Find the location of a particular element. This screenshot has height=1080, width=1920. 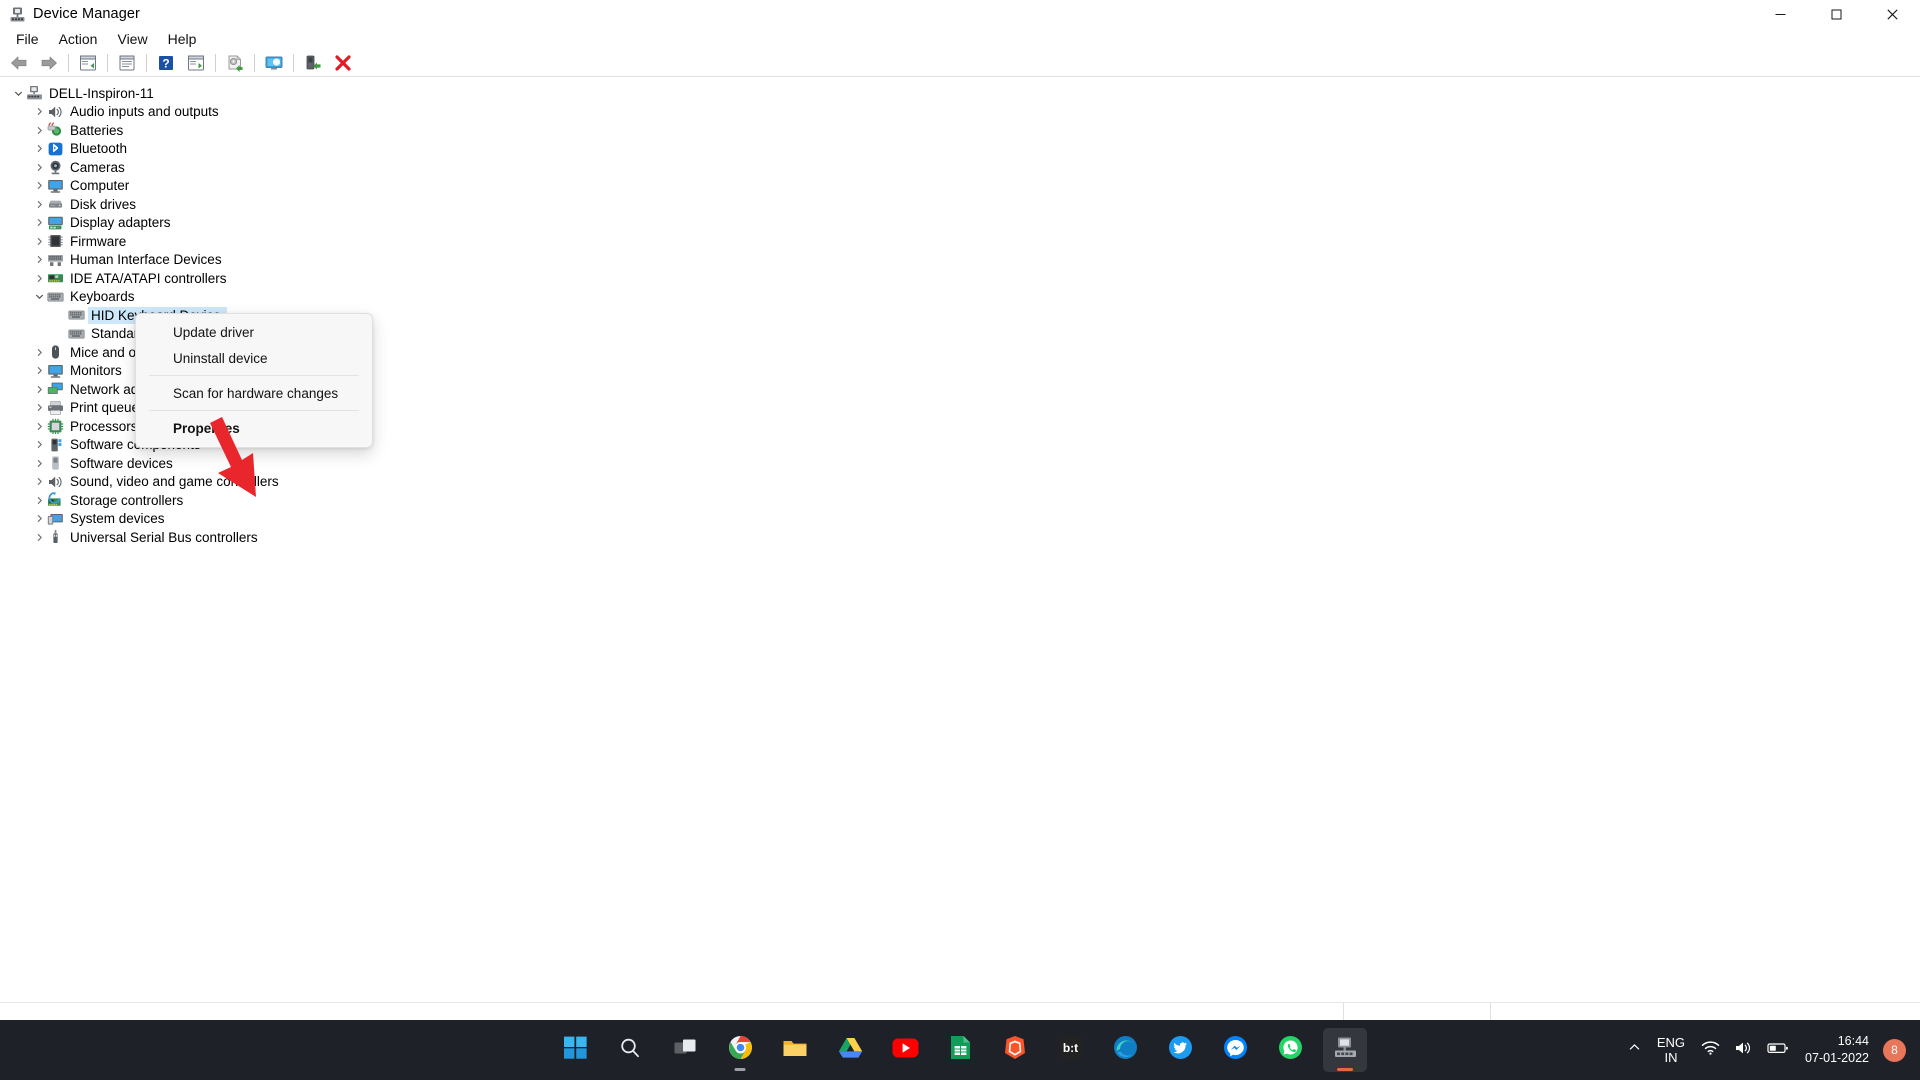

task-view-button is located at coordinates (685, 1050).